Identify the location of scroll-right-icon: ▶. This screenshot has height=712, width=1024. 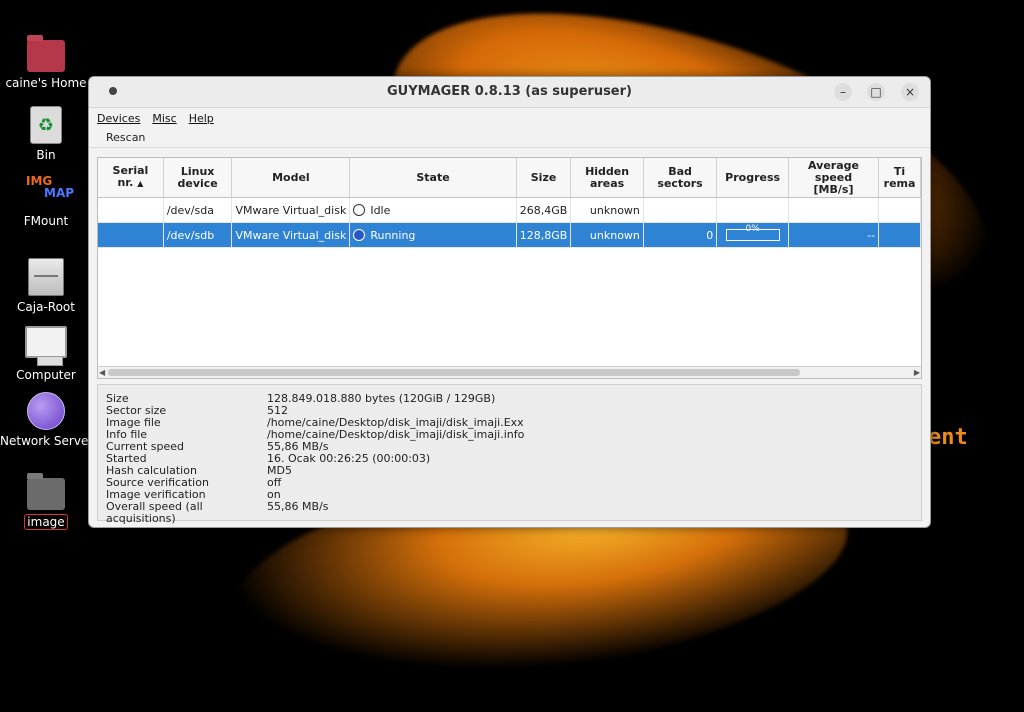
(917, 372).